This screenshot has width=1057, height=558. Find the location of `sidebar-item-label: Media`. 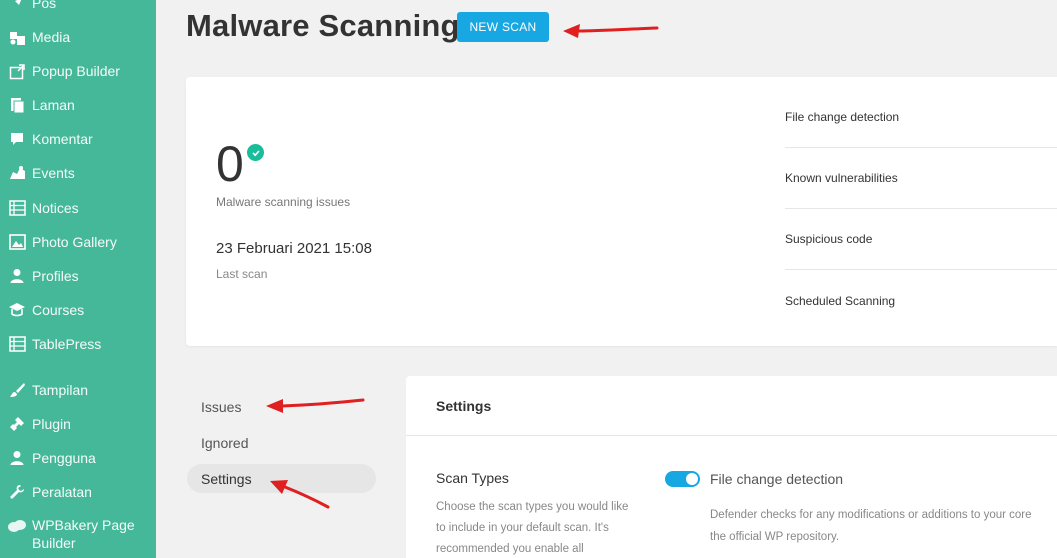

sidebar-item-label: Media is located at coordinates (51, 37).